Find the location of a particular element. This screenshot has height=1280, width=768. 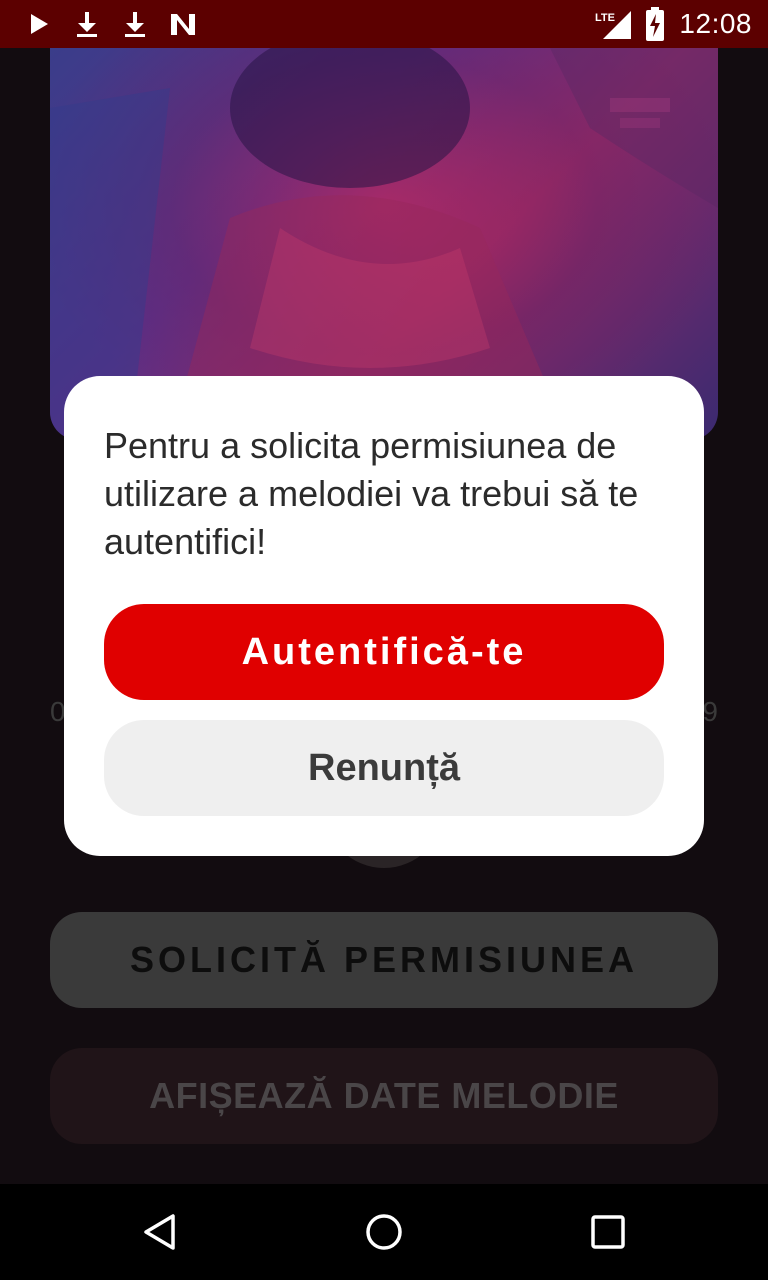

navigation-bar is located at coordinates (384, 1232).